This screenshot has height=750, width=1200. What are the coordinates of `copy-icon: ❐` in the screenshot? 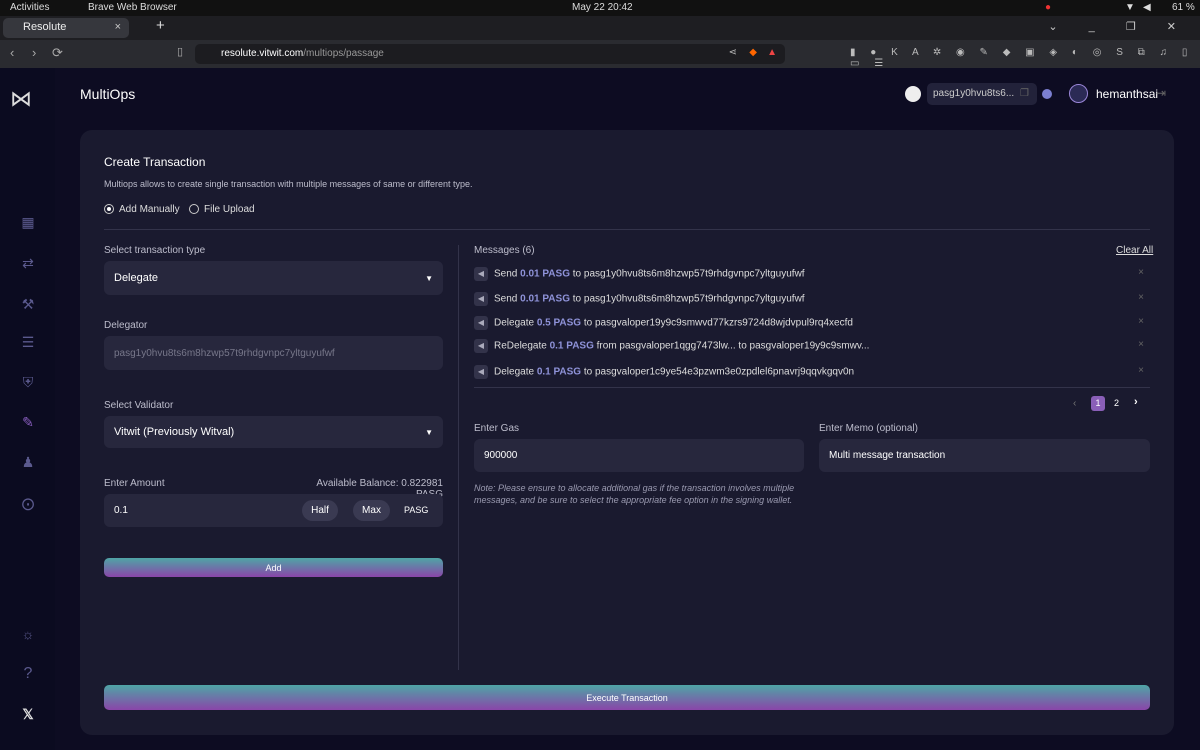 It's located at (1024, 93).